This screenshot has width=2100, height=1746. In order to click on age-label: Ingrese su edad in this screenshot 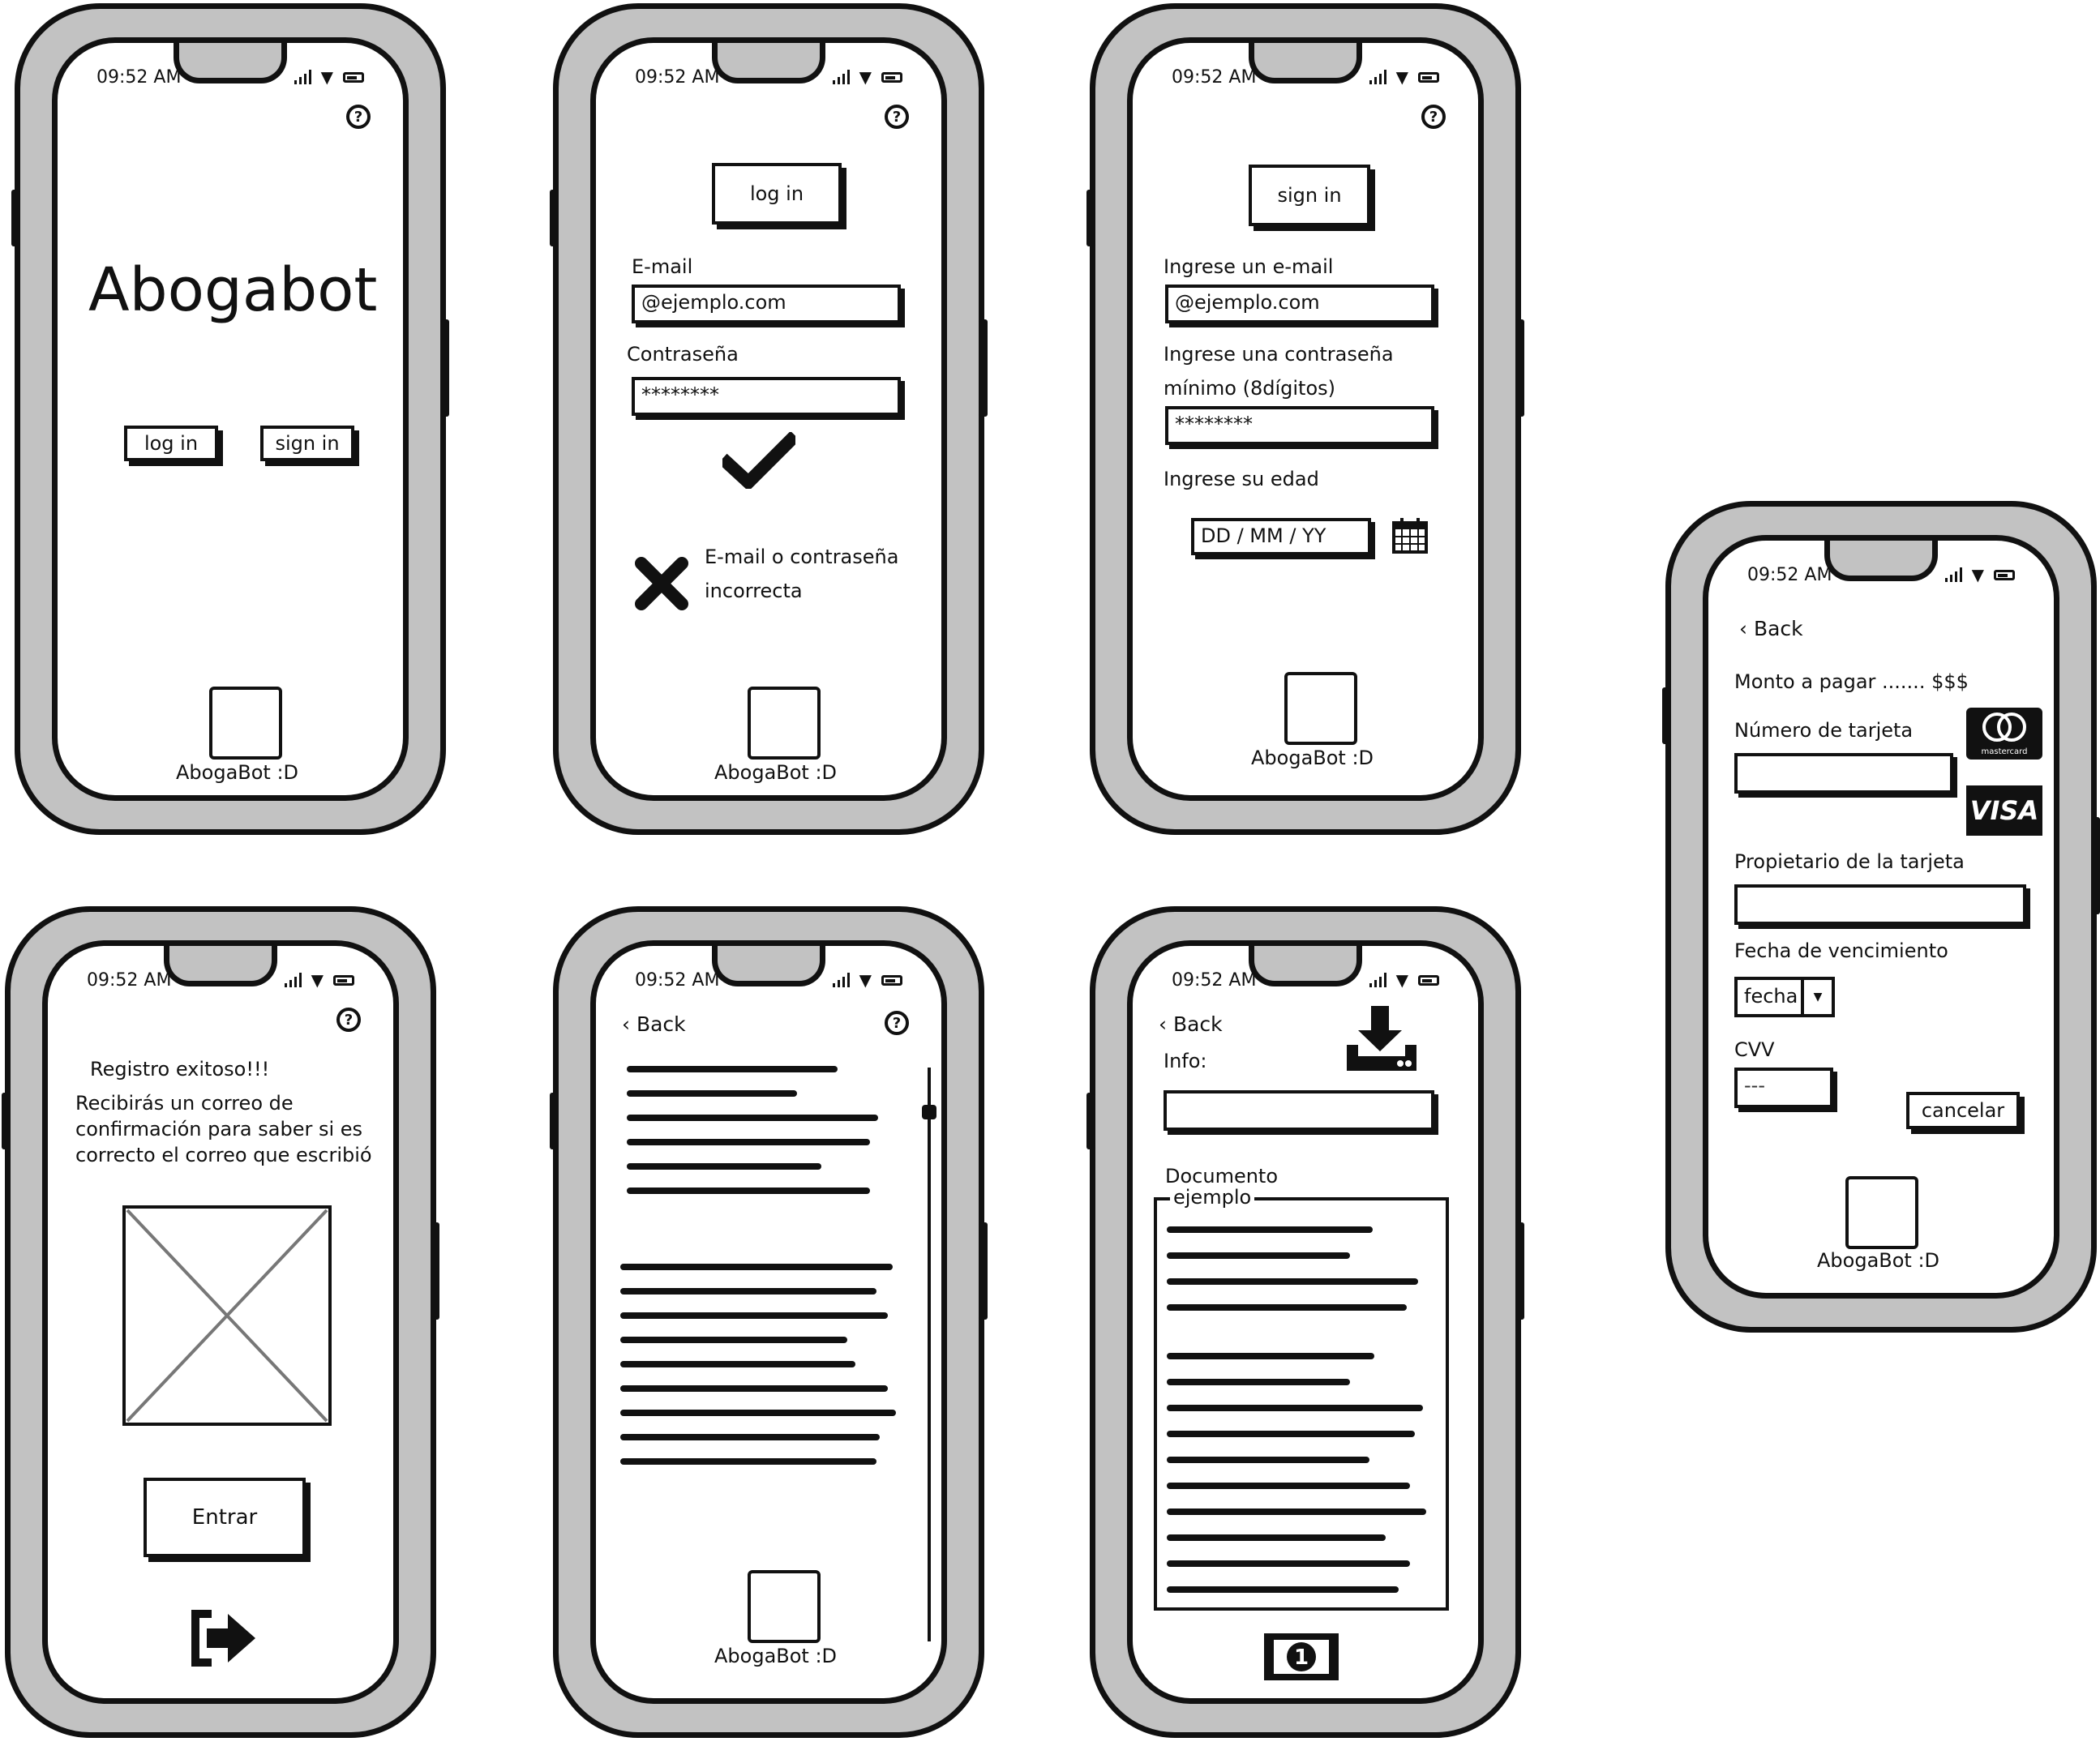, I will do `click(1242, 479)`.